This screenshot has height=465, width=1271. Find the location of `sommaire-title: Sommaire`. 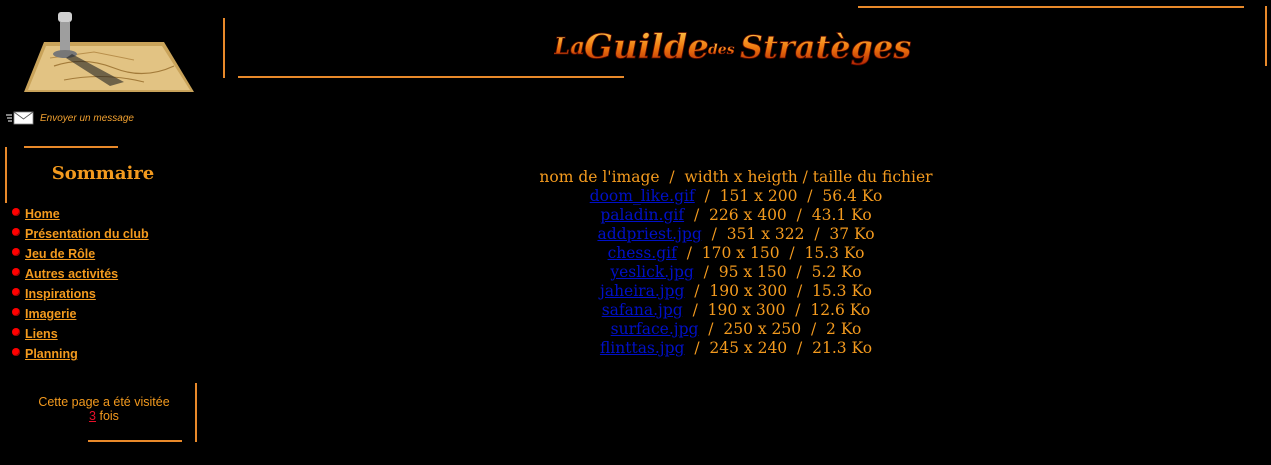

sommaire-title: Sommaire is located at coordinates (103, 173).